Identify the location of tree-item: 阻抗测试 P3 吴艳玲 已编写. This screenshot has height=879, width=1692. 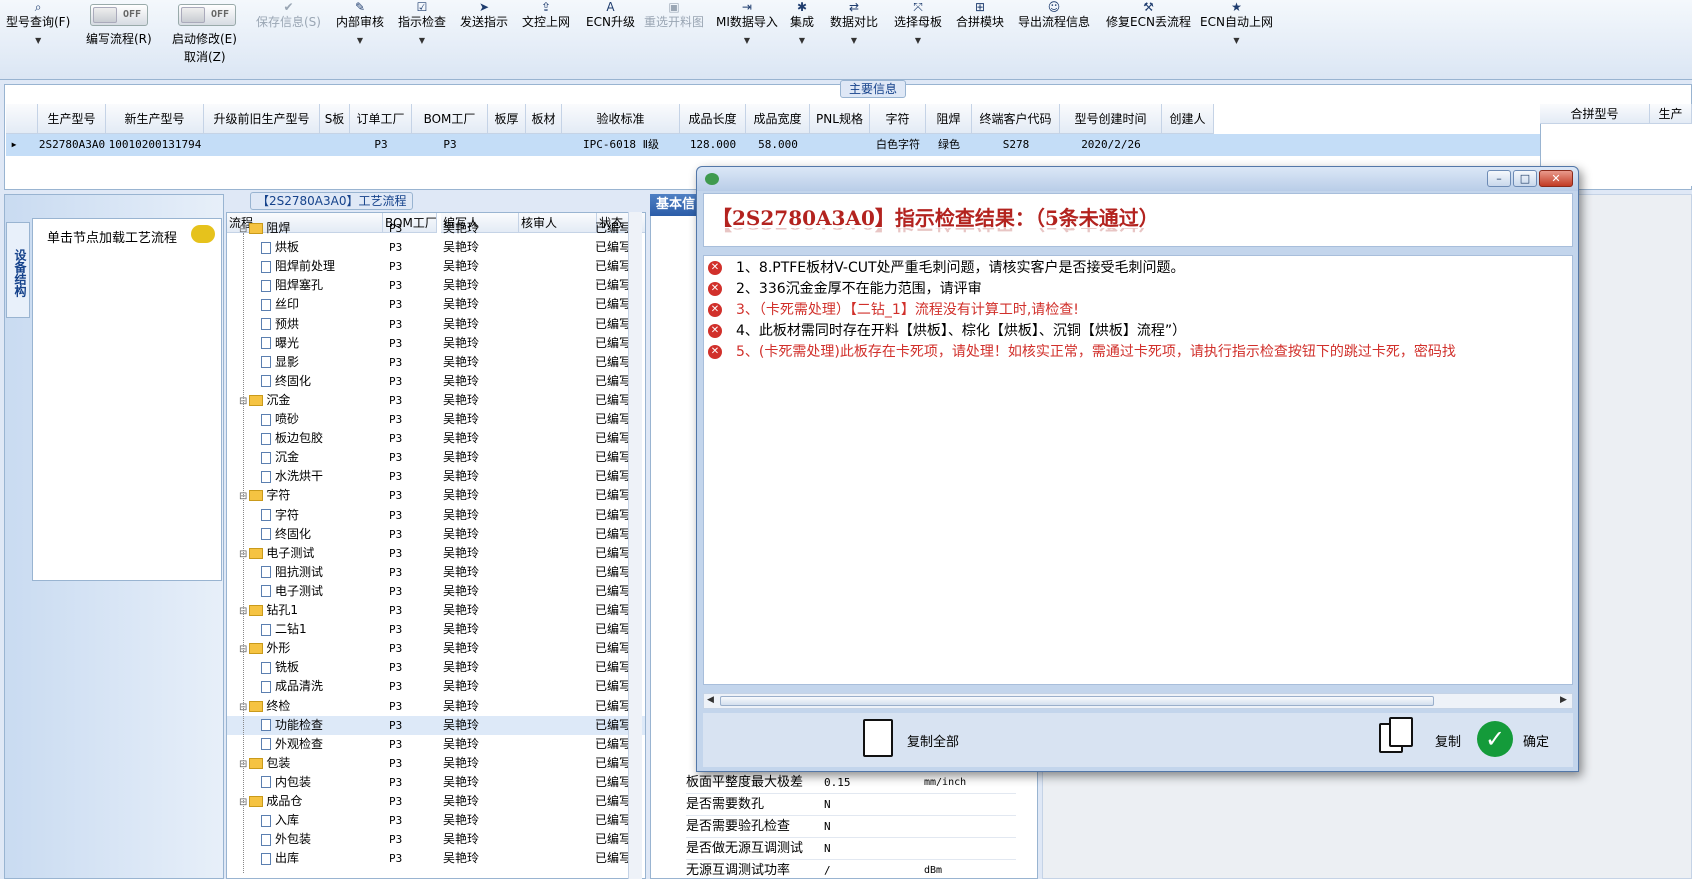
(436, 572).